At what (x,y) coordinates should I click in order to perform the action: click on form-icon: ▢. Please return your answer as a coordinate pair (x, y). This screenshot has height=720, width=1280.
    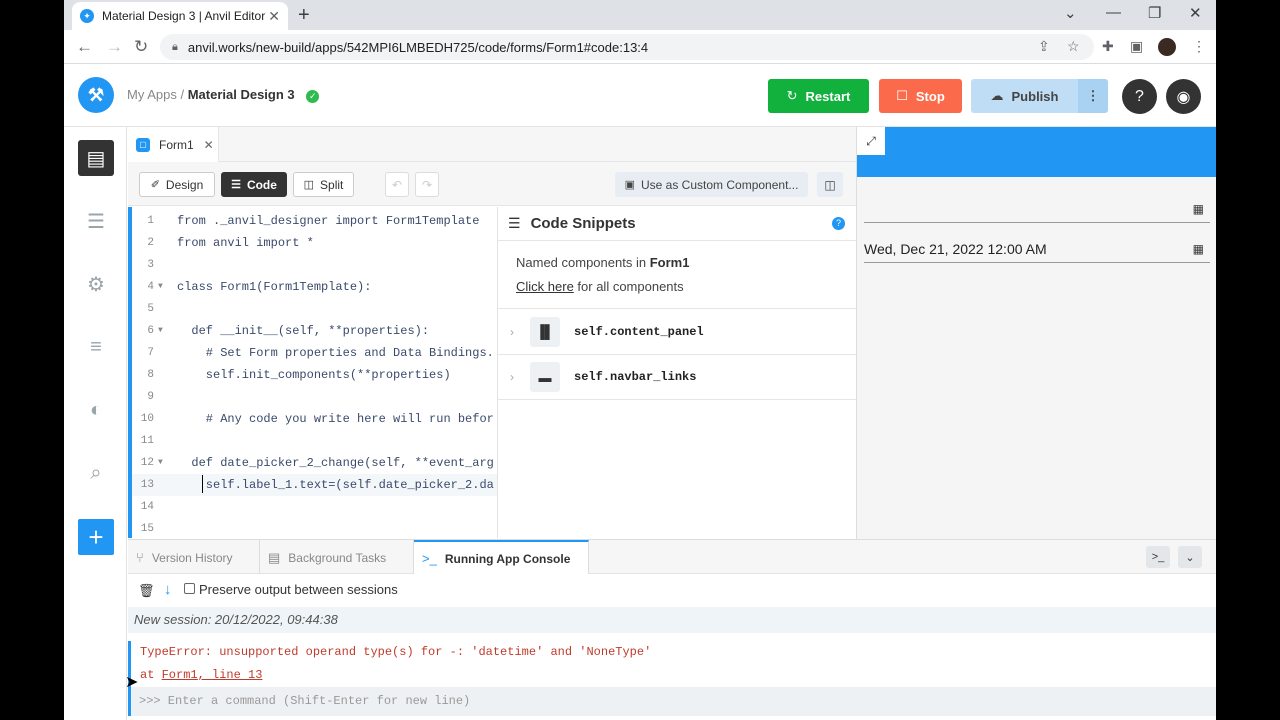
    Looking at the image, I should click on (143, 144).